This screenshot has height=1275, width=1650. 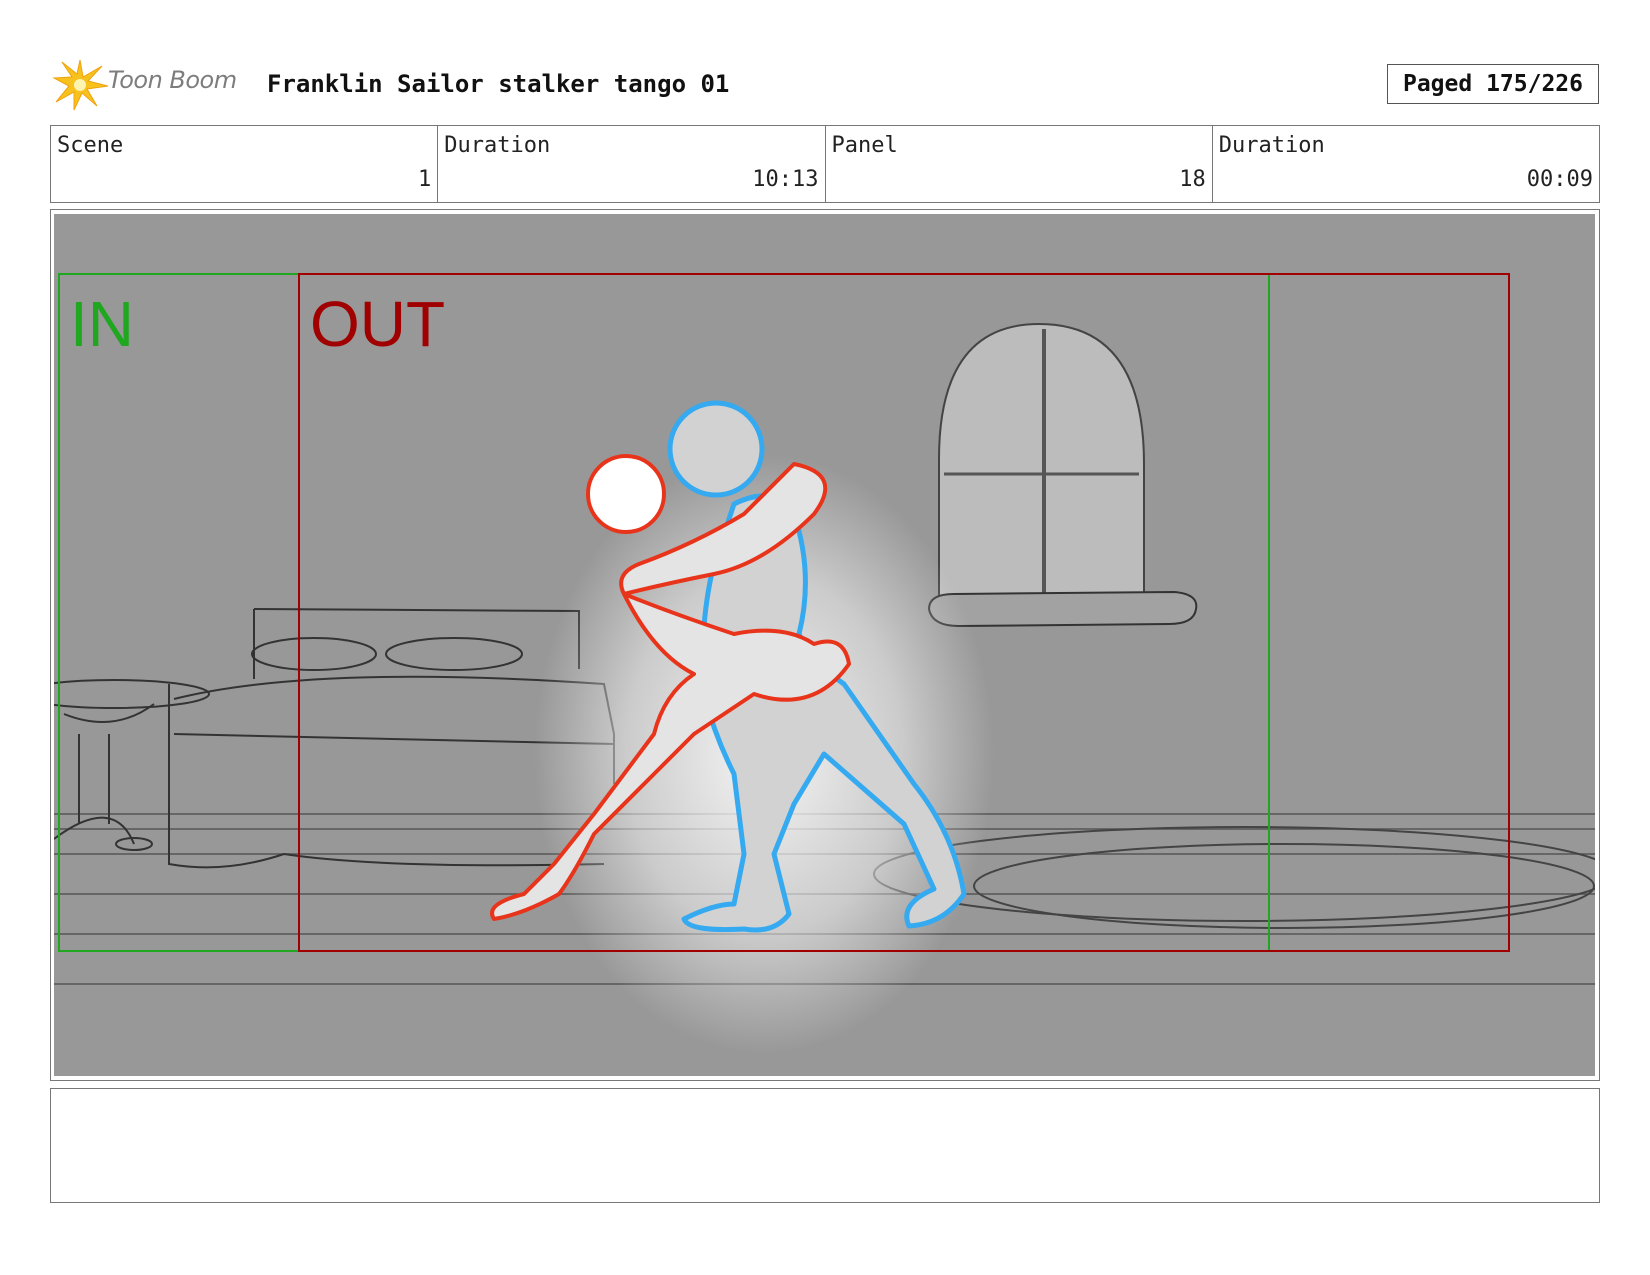 What do you see at coordinates (1271, 145) in the screenshot?
I see `panel-duration-label: Duration` at bounding box center [1271, 145].